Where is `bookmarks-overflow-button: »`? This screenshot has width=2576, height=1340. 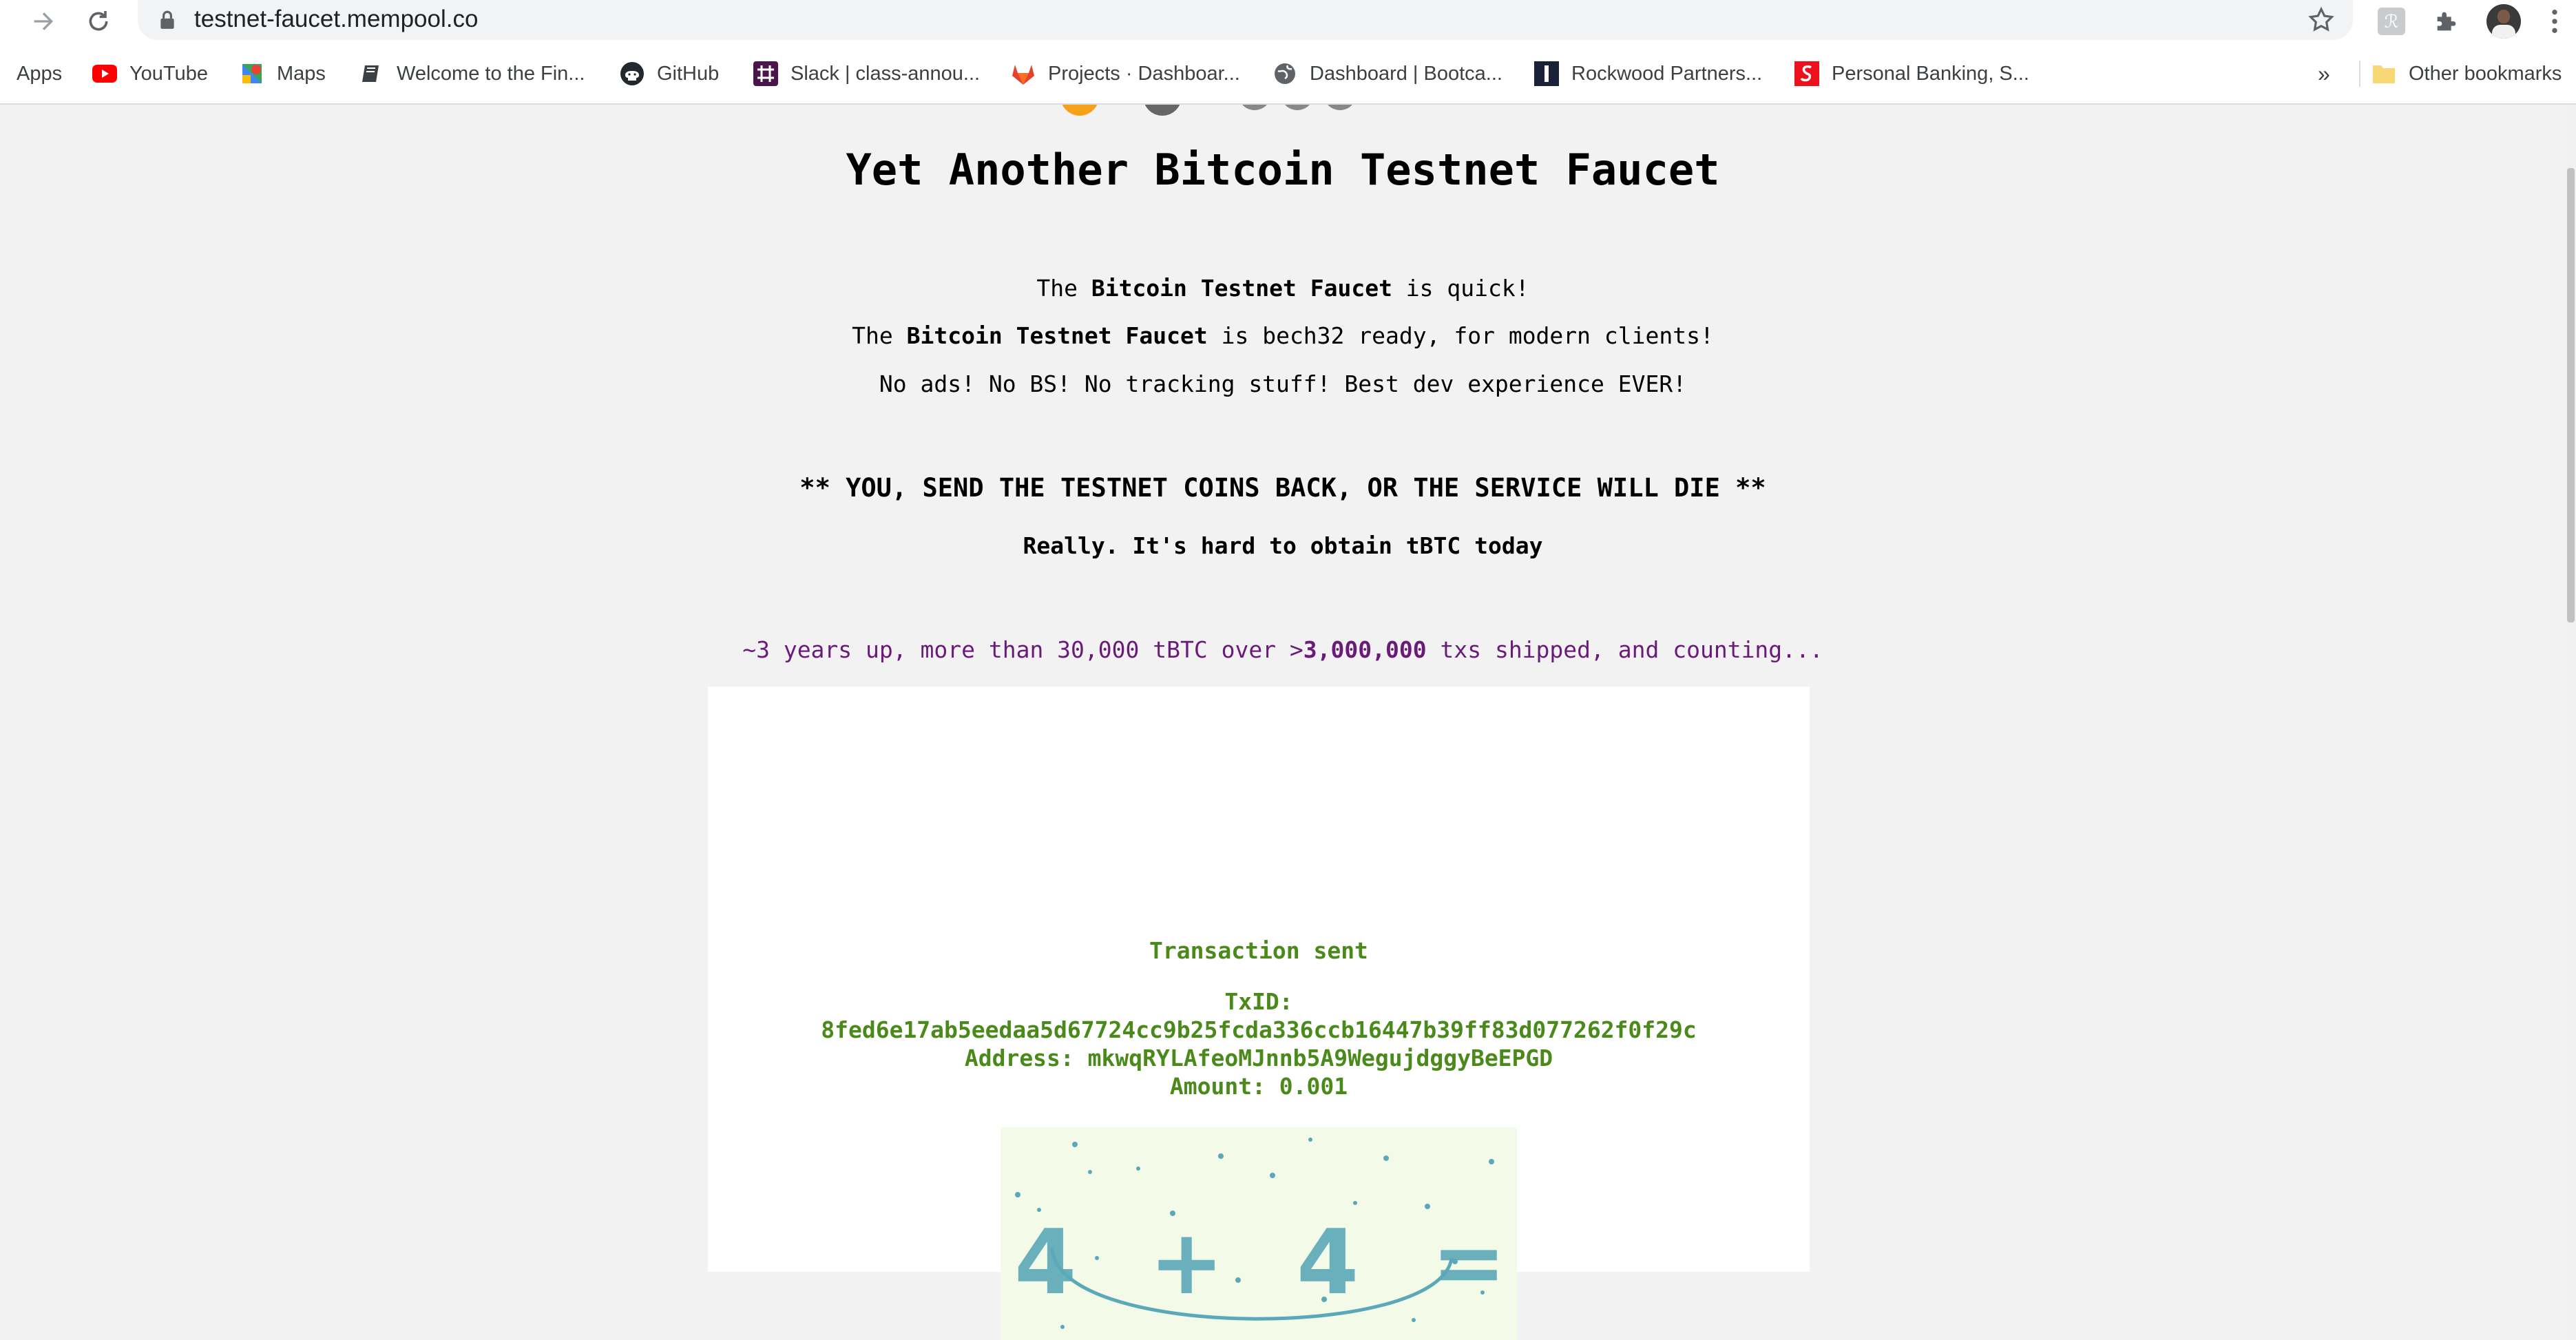
bookmarks-overflow-button: » is located at coordinates (2324, 73).